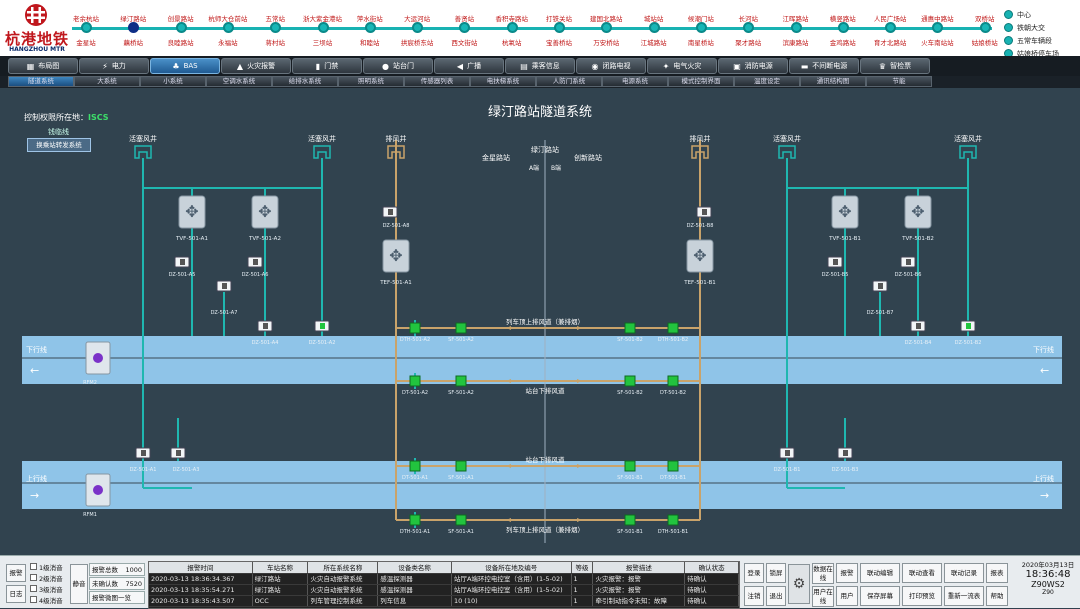  What do you see at coordinates (767, 81) in the screenshot?
I see `subsystem-tab: 温度设定` at bounding box center [767, 81].